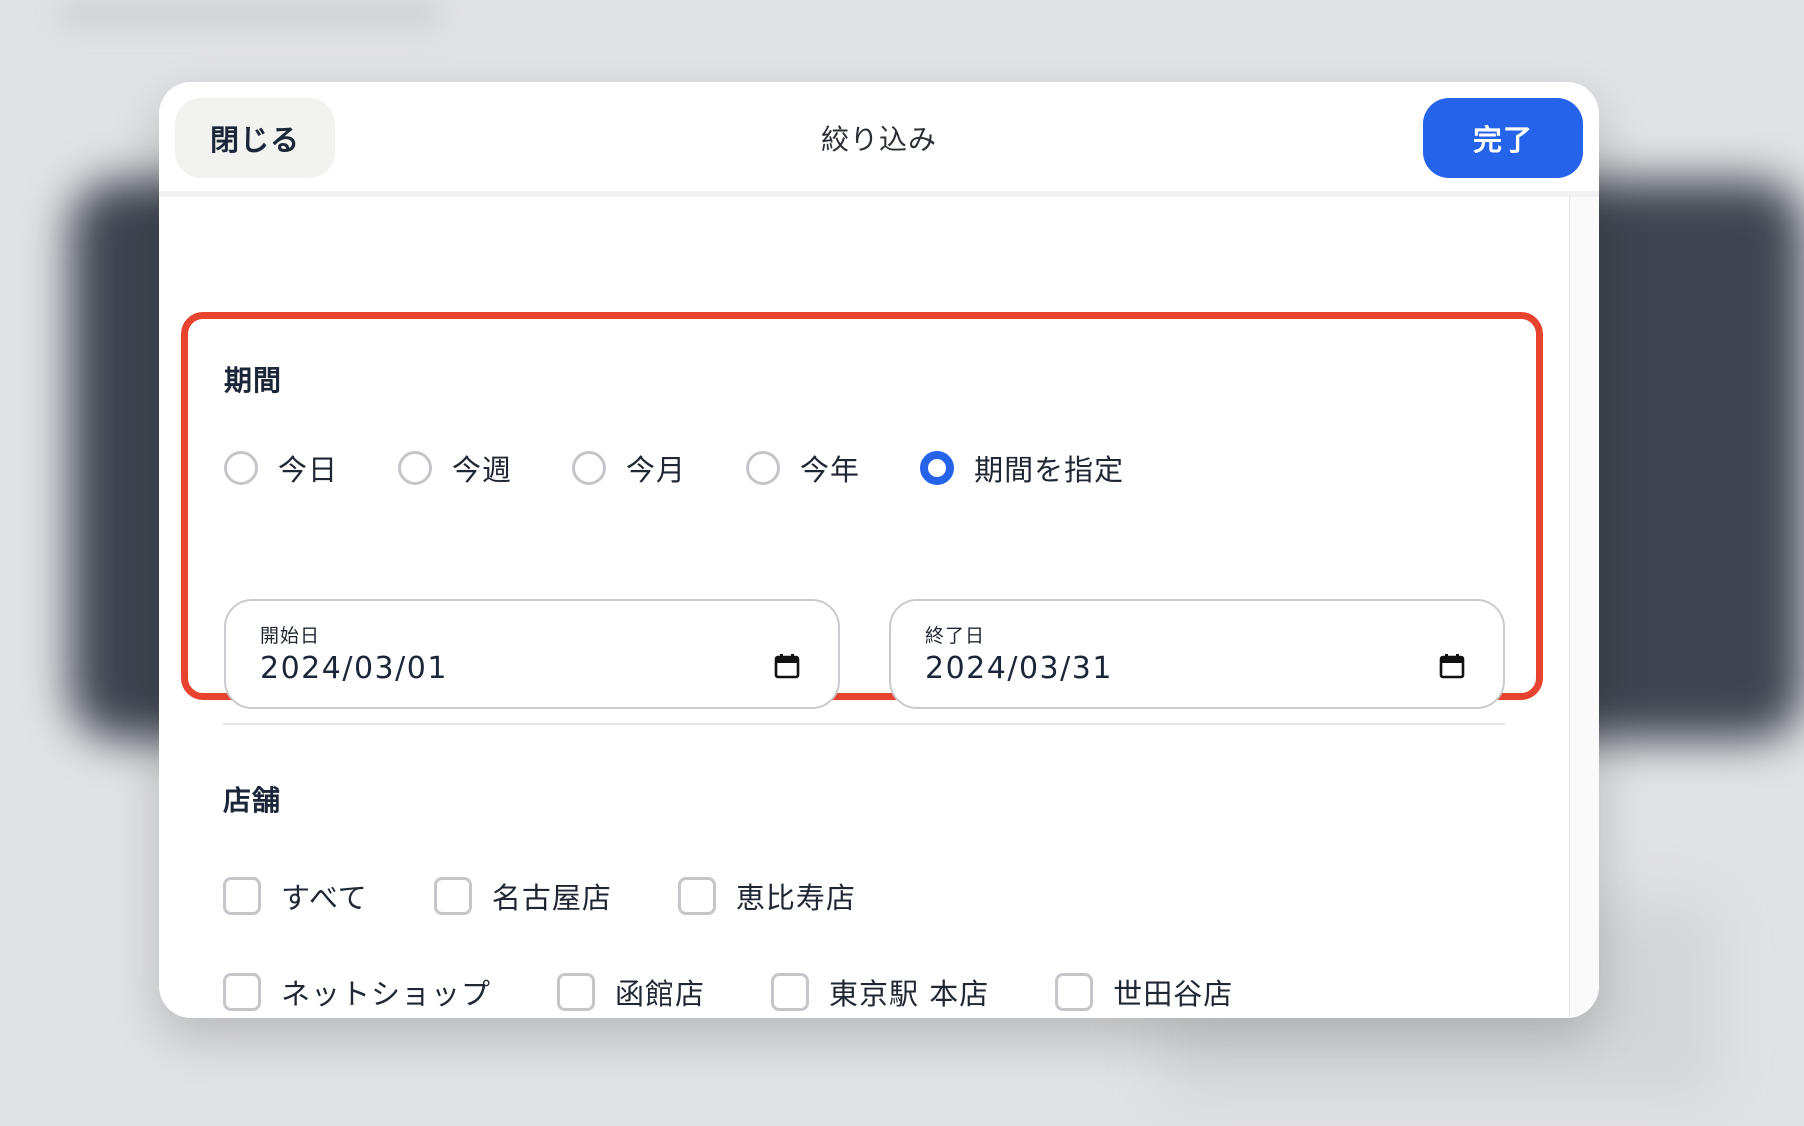  I want to click on start-date-value: 2024/03/01, so click(354, 668).